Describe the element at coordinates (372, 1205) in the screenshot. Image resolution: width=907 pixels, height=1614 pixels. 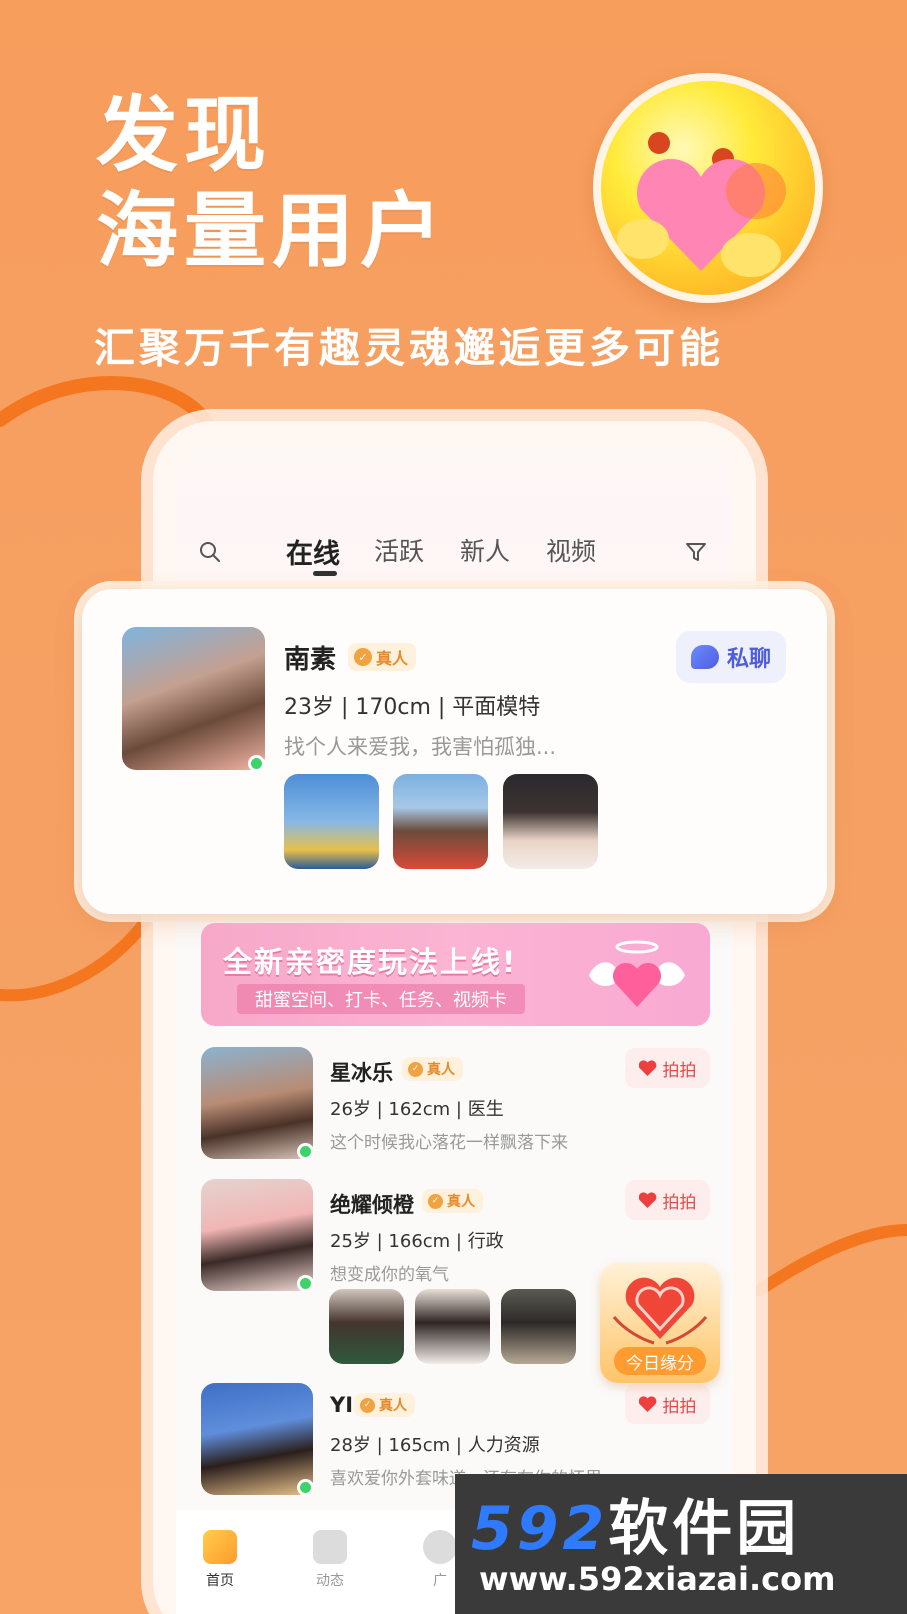
I see `user-name: 绝耀倾橙` at that location.